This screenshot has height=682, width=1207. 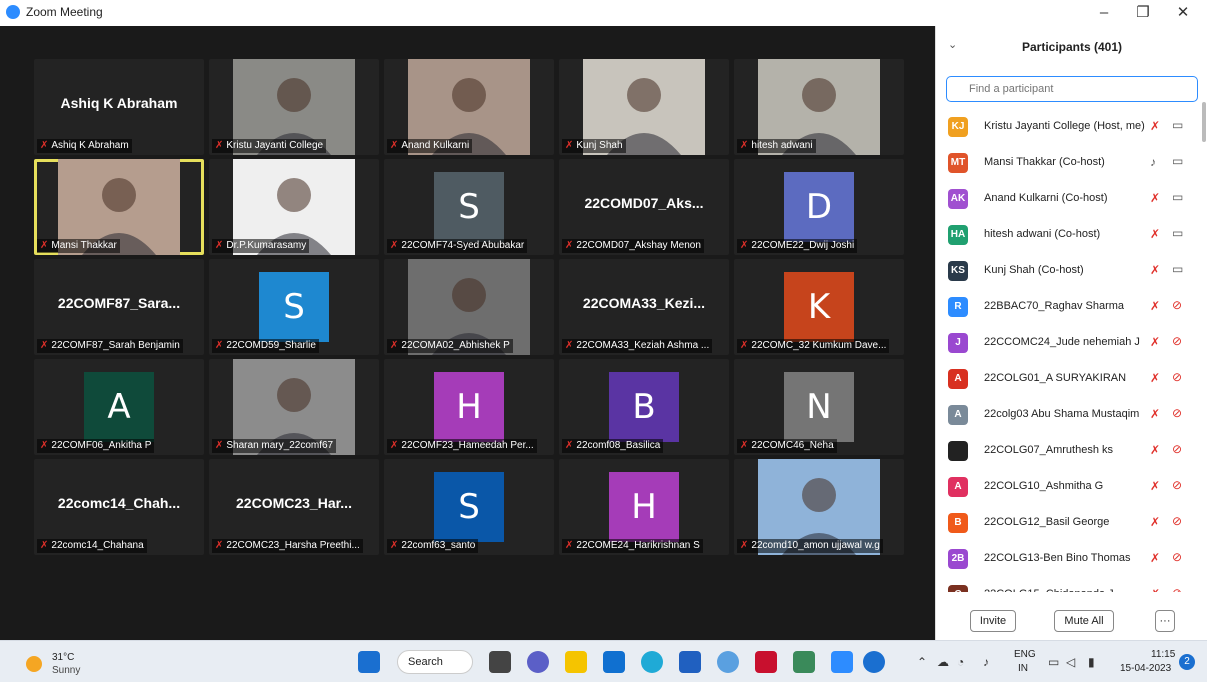 What do you see at coordinates (294, 207) in the screenshot?
I see `video-tile: ✗ Dr.P.Kumarasamy` at bounding box center [294, 207].